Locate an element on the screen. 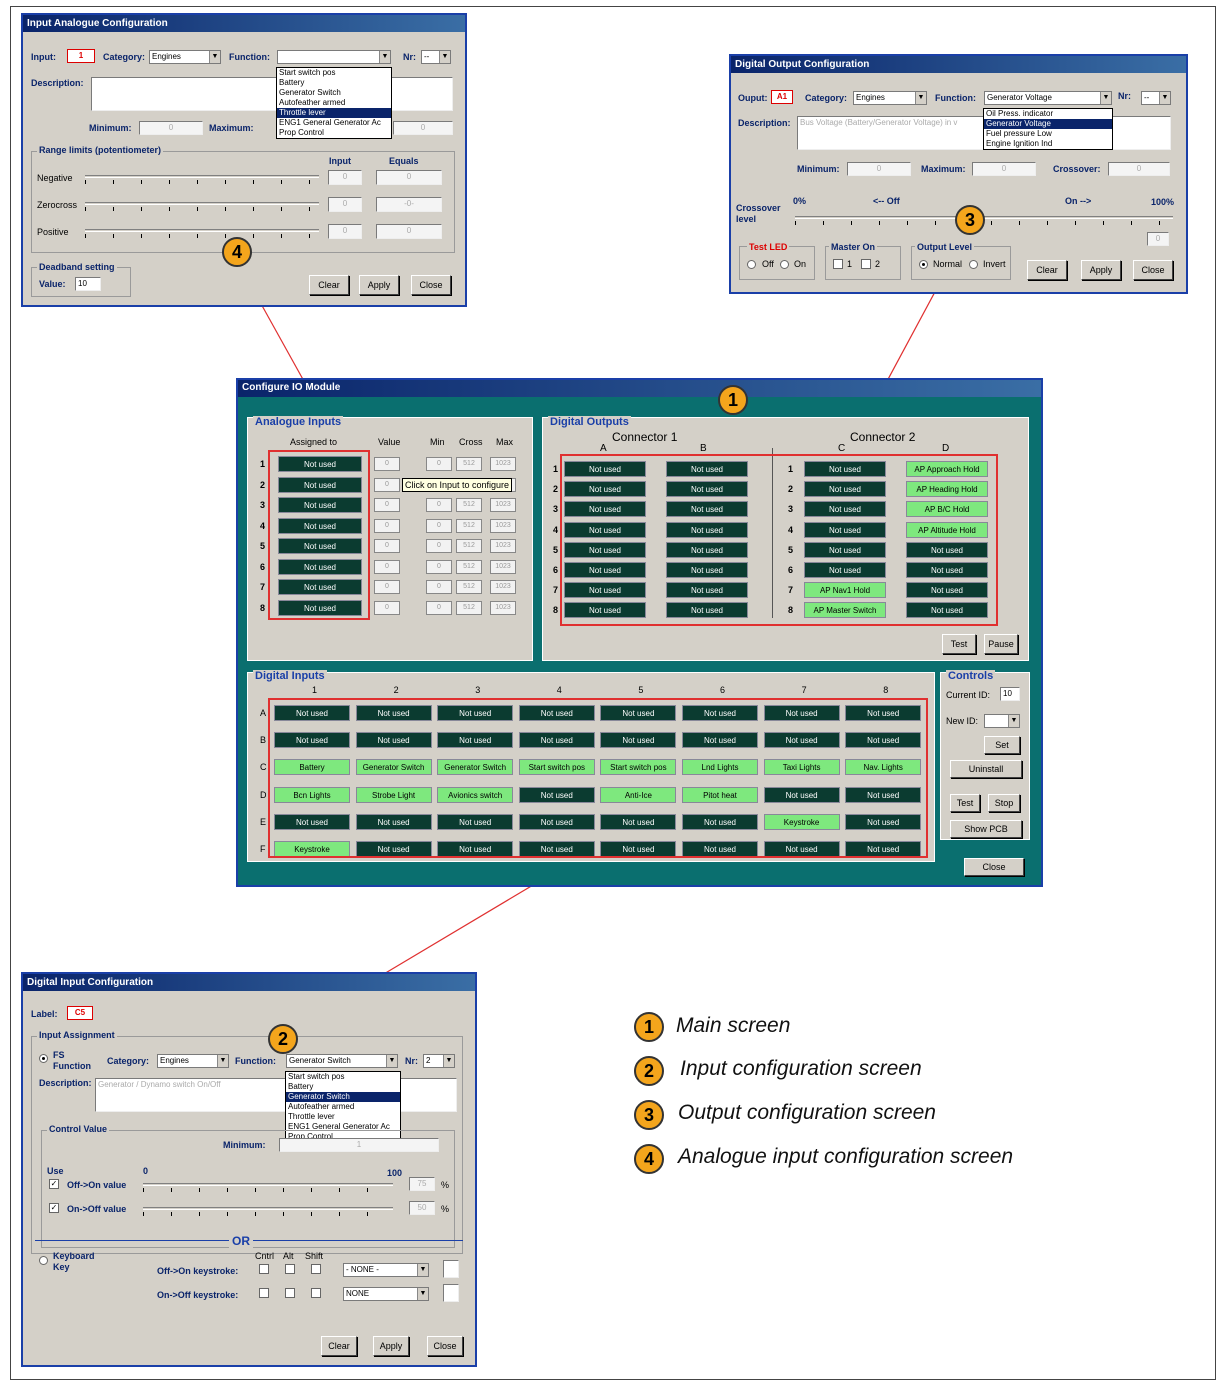 The image size is (1223, 1386). inputs-highlight is located at coordinates (598, 778).